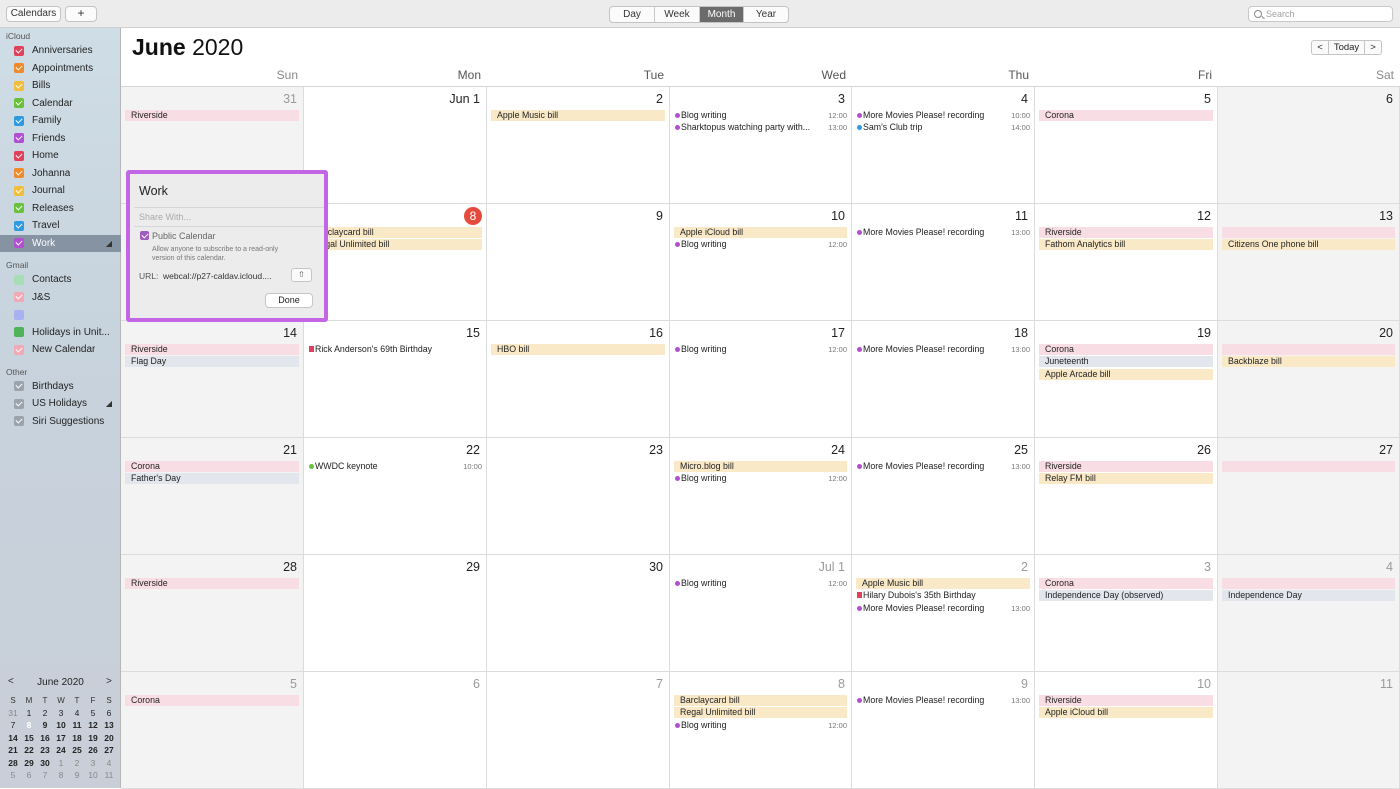 This screenshot has height=789, width=1400. Describe the element at coordinates (1126, 245) in the screenshot. I see `calendar-event: Fathom Analytics bill` at that location.